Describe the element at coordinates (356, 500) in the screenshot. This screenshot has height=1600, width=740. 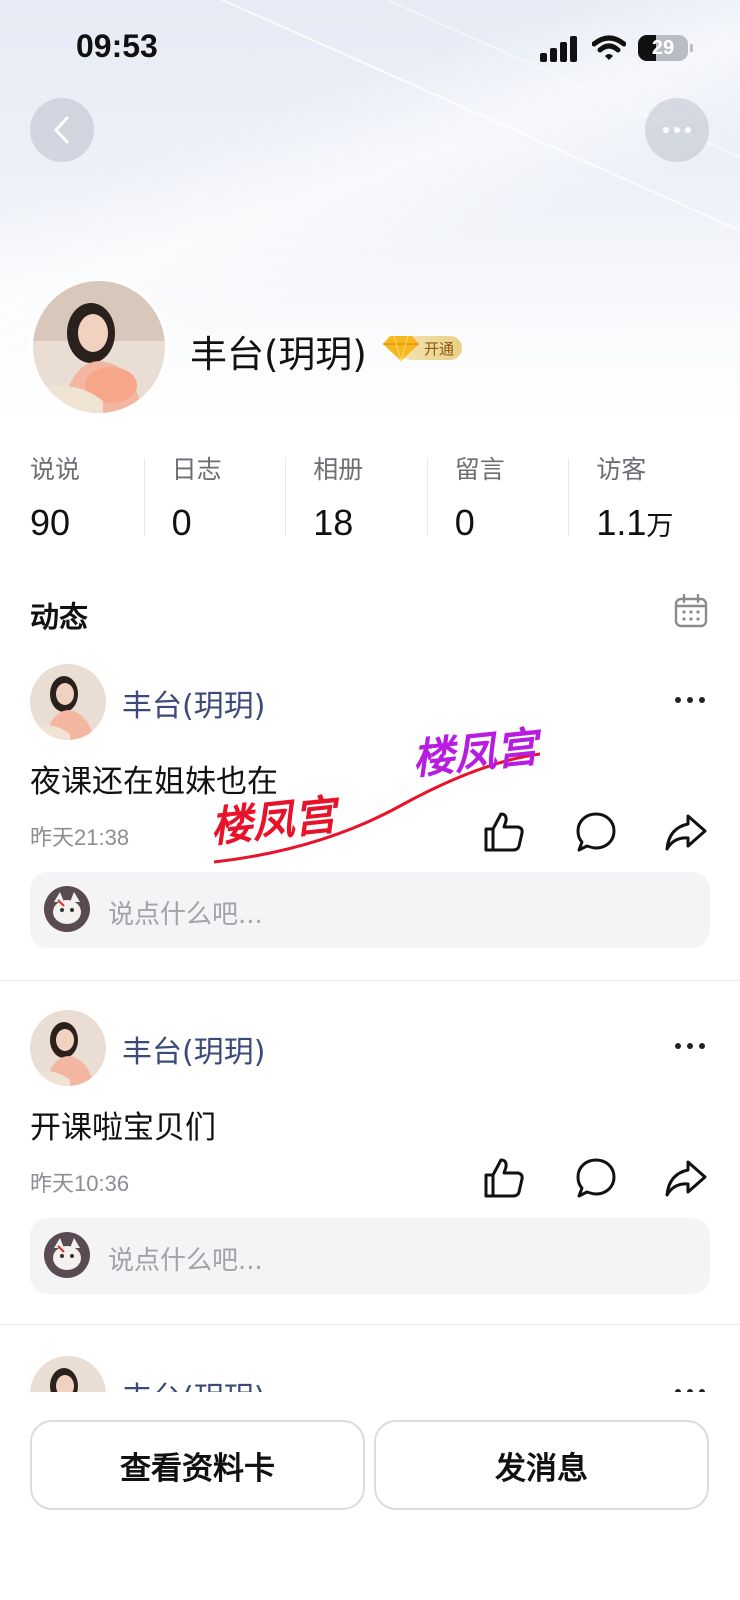
I see `stat-album: 相册 18` at that location.